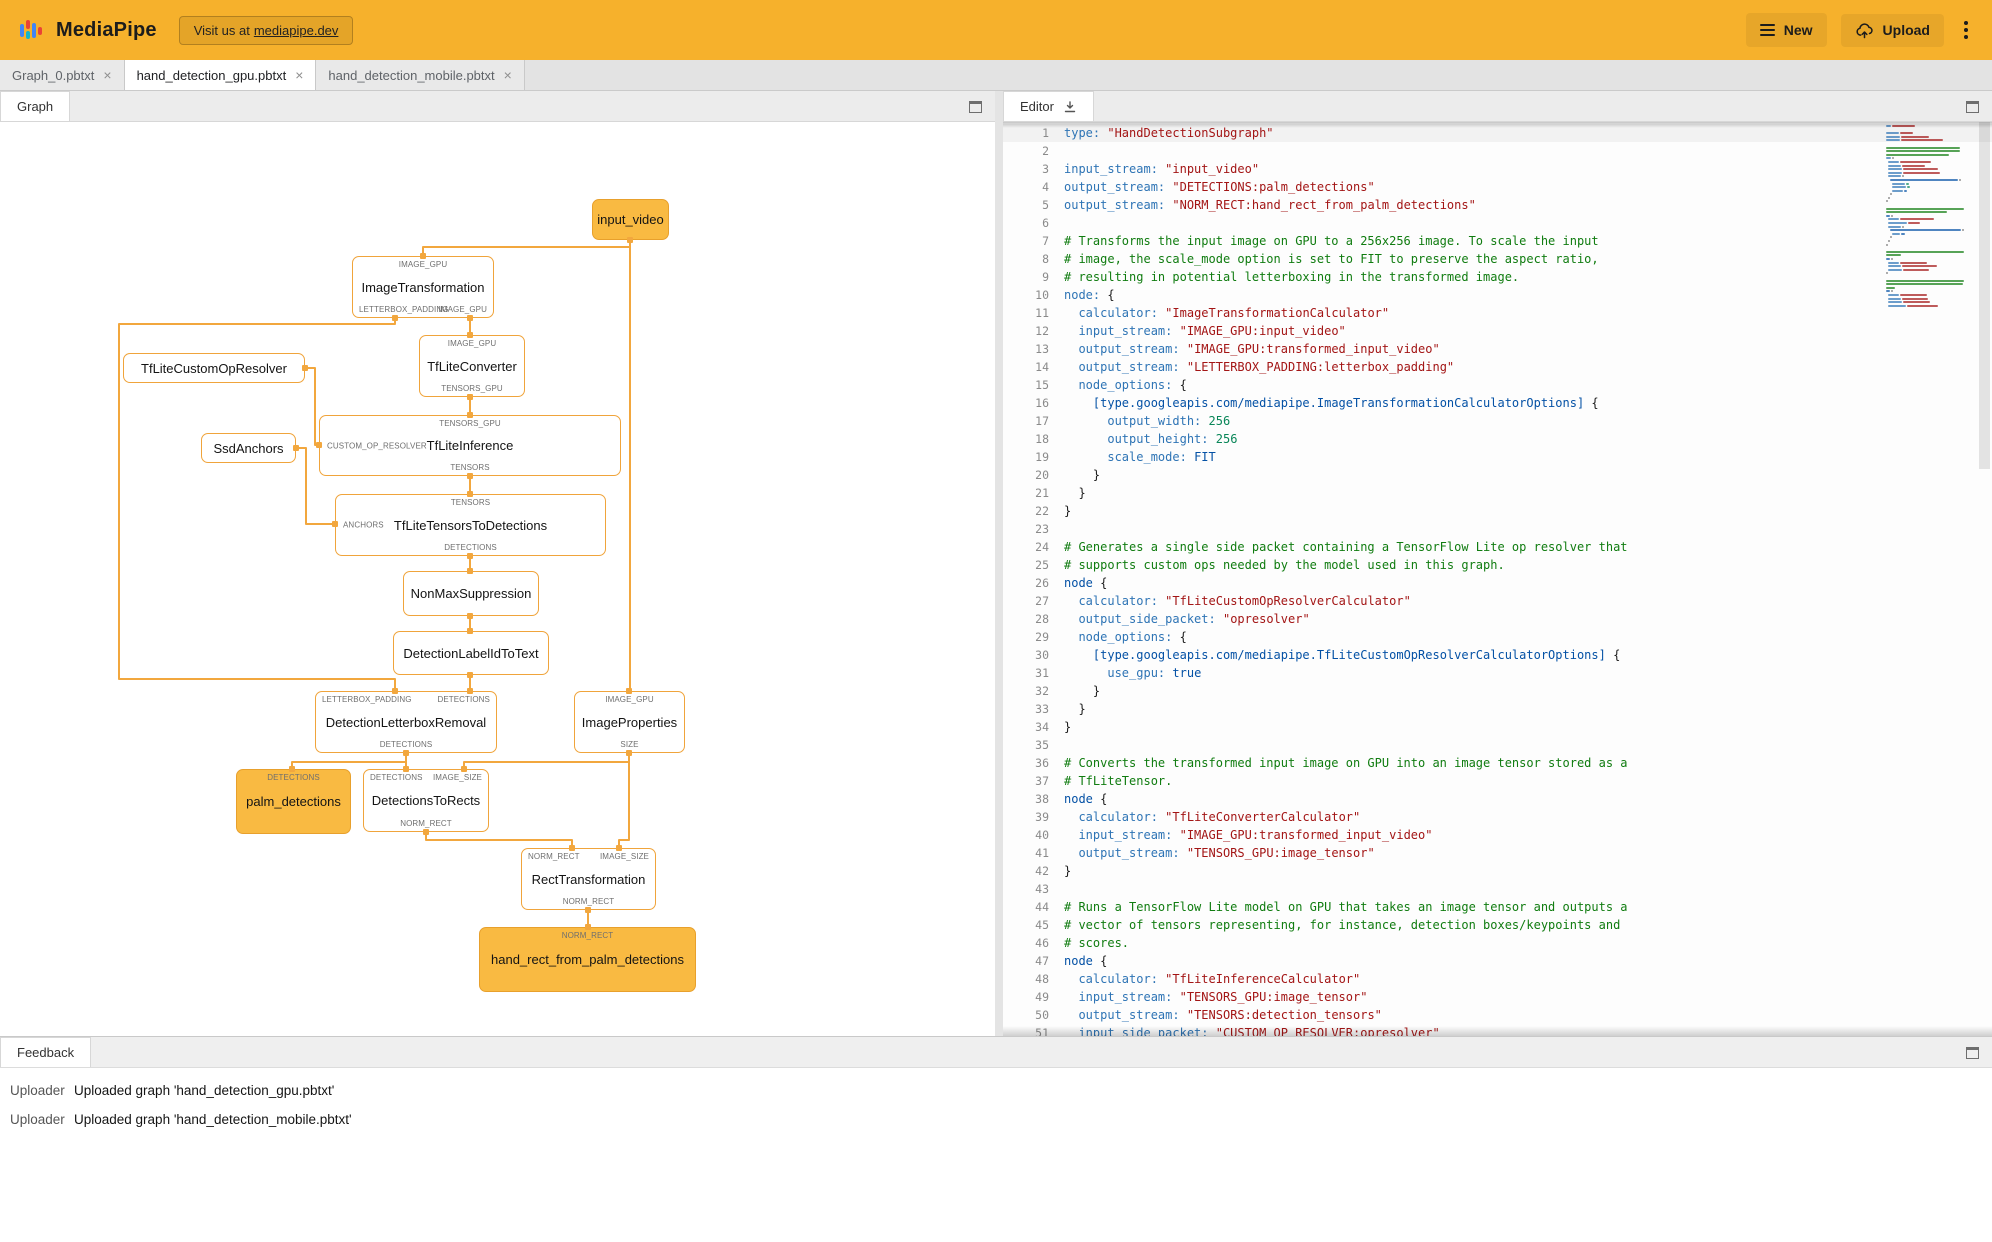  I want to click on tab-feedback: Feedback, so click(46, 1052).